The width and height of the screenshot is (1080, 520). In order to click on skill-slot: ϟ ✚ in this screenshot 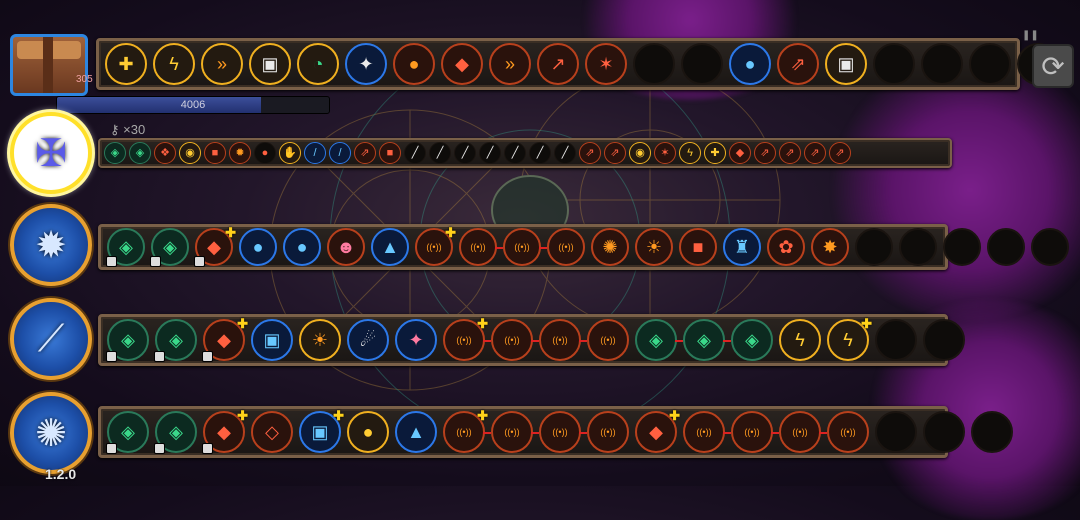, I will do `click(849, 338)`.